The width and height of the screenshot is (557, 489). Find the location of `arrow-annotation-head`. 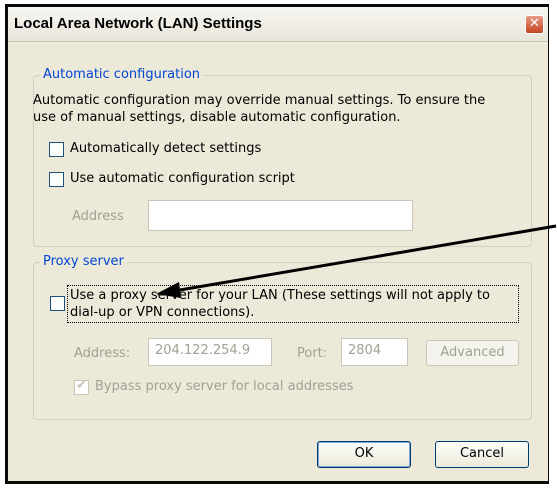

arrow-annotation-head is located at coordinates (168, 290).